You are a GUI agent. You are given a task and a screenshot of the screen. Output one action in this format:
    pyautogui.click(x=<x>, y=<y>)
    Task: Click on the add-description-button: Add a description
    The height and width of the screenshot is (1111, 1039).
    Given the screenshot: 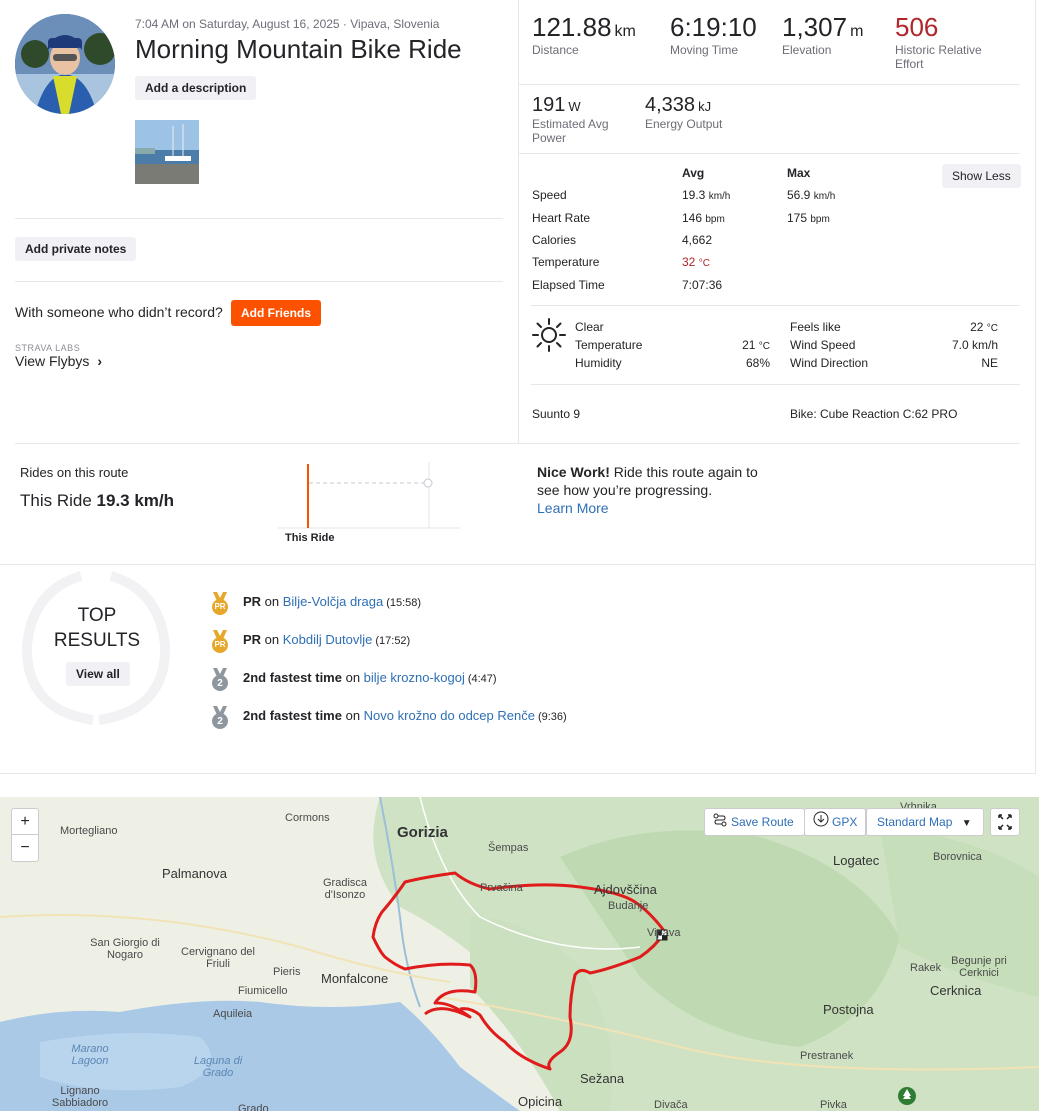 What is the action you would take?
    pyautogui.click(x=196, y=88)
    